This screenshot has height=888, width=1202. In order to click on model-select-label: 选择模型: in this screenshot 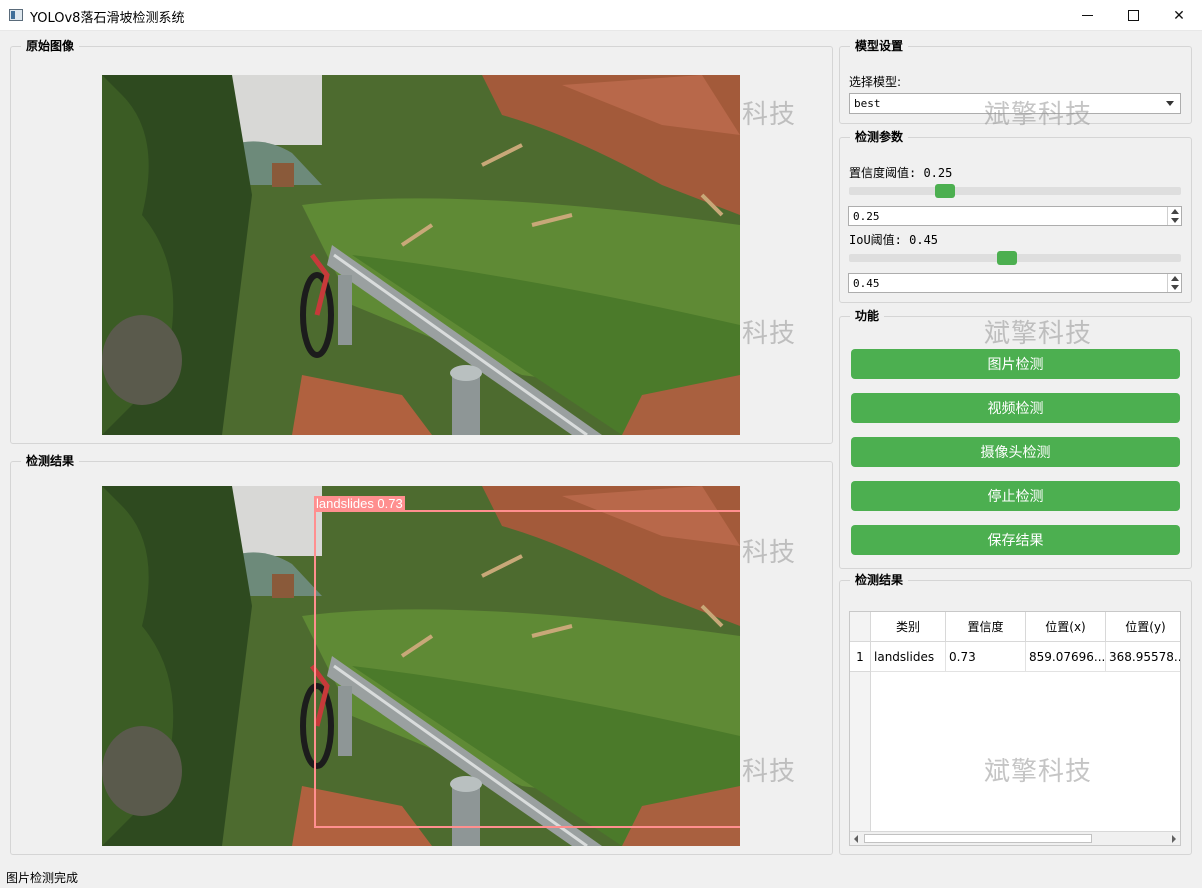, I will do `click(875, 82)`.